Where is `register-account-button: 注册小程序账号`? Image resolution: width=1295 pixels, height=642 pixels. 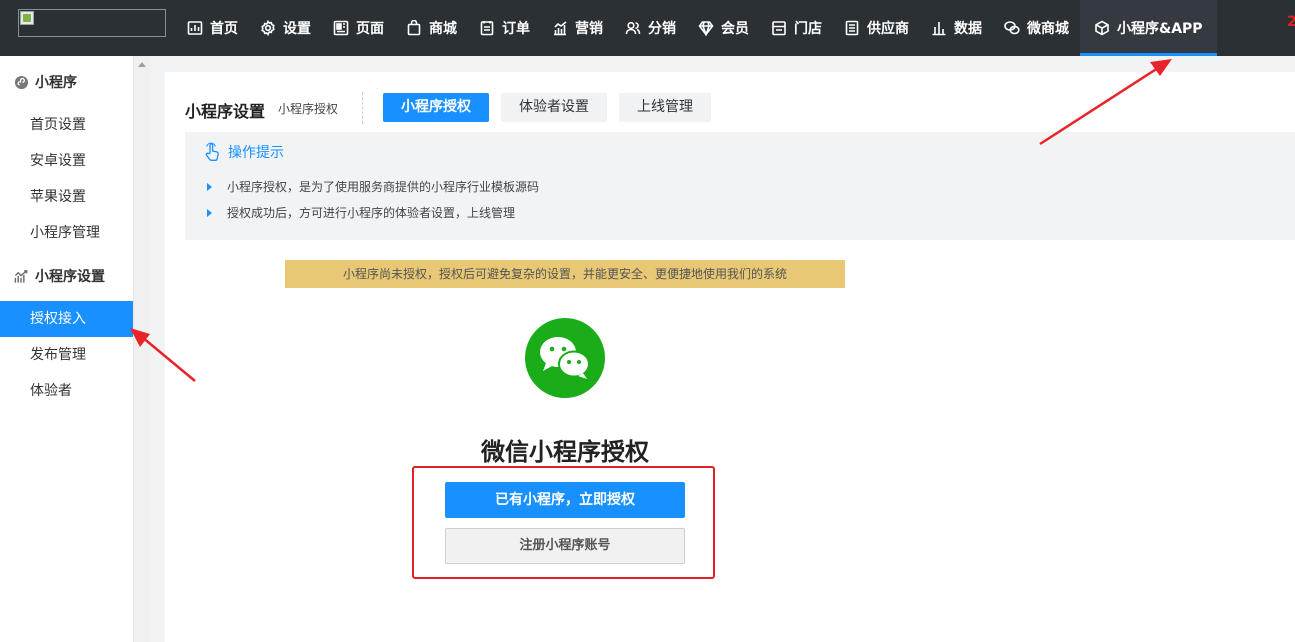 register-account-button: 注册小程序账号 is located at coordinates (565, 546).